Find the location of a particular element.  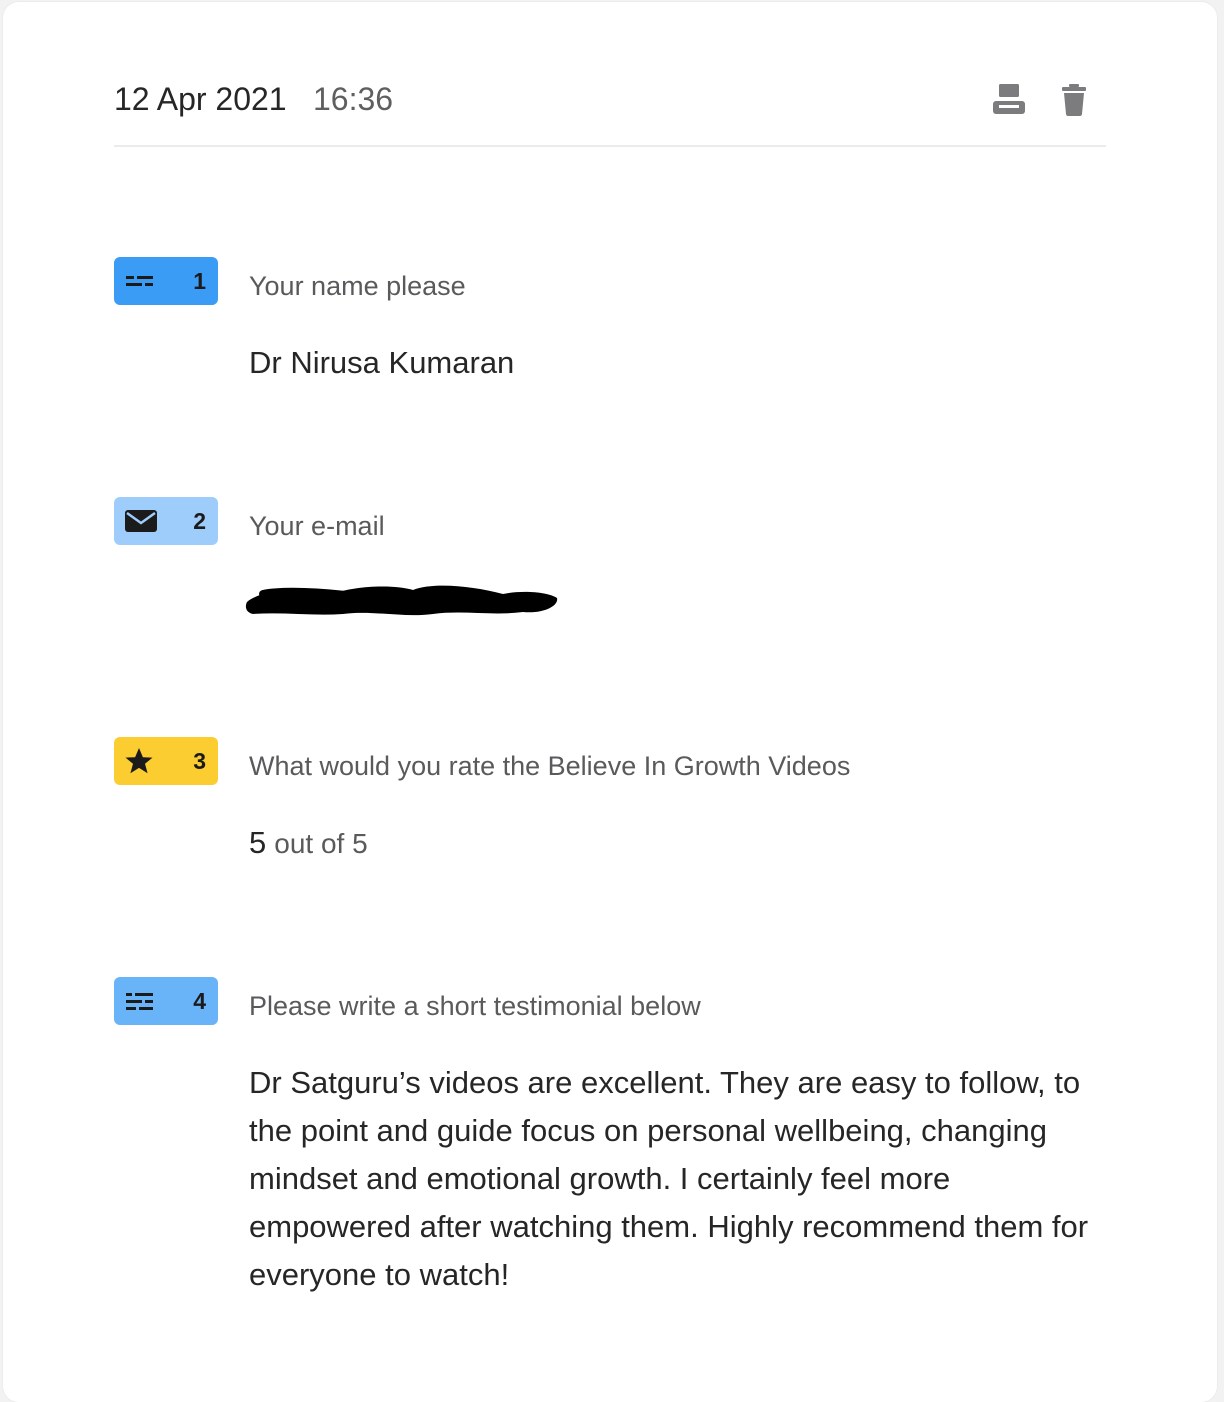

delete-button is located at coordinates (1074, 100).